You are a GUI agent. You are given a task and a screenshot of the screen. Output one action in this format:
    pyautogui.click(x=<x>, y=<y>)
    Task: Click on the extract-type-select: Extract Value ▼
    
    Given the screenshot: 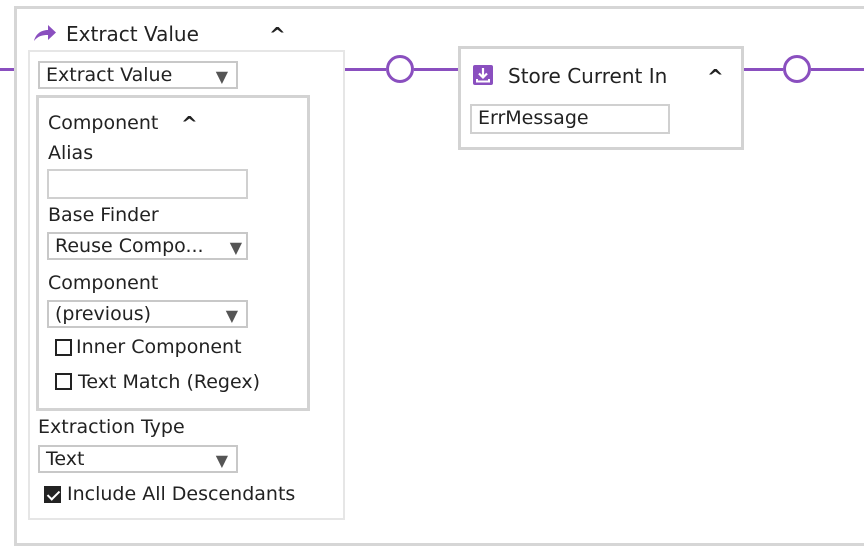 What is the action you would take?
    pyautogui.click(x=138, y=75)
    